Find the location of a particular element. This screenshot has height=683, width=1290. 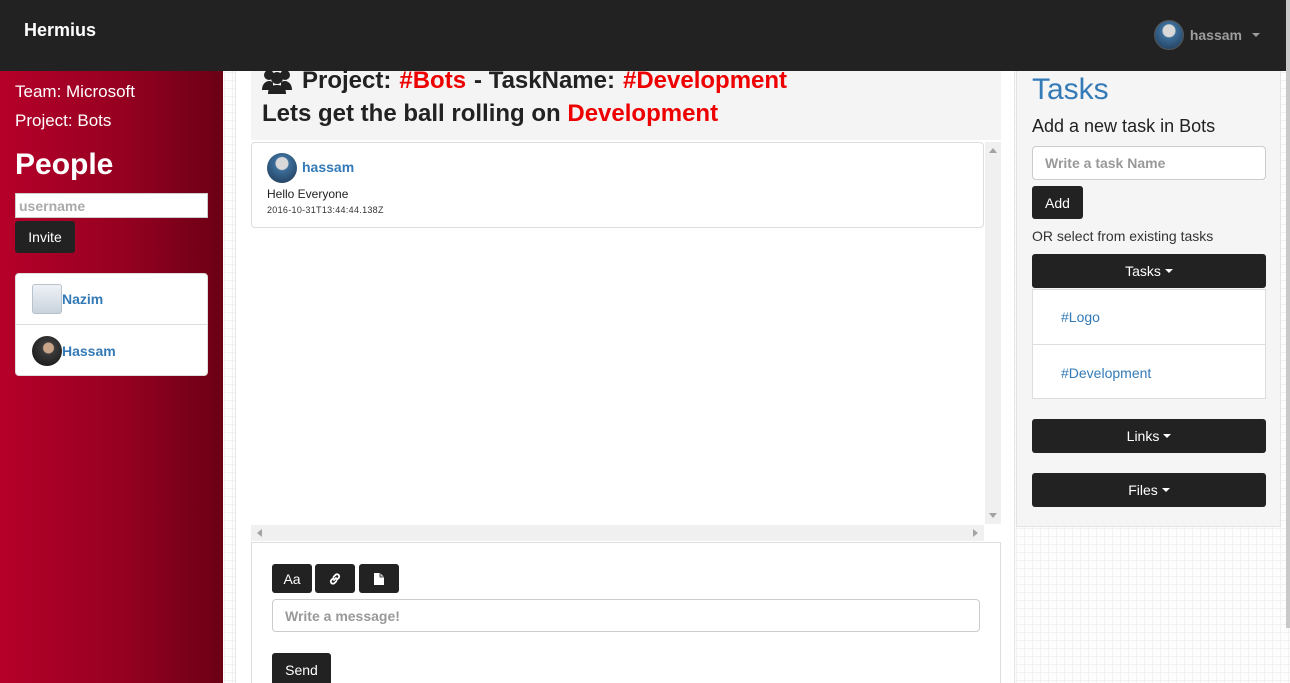

people-heading: People is located at coordinates (64, 164).